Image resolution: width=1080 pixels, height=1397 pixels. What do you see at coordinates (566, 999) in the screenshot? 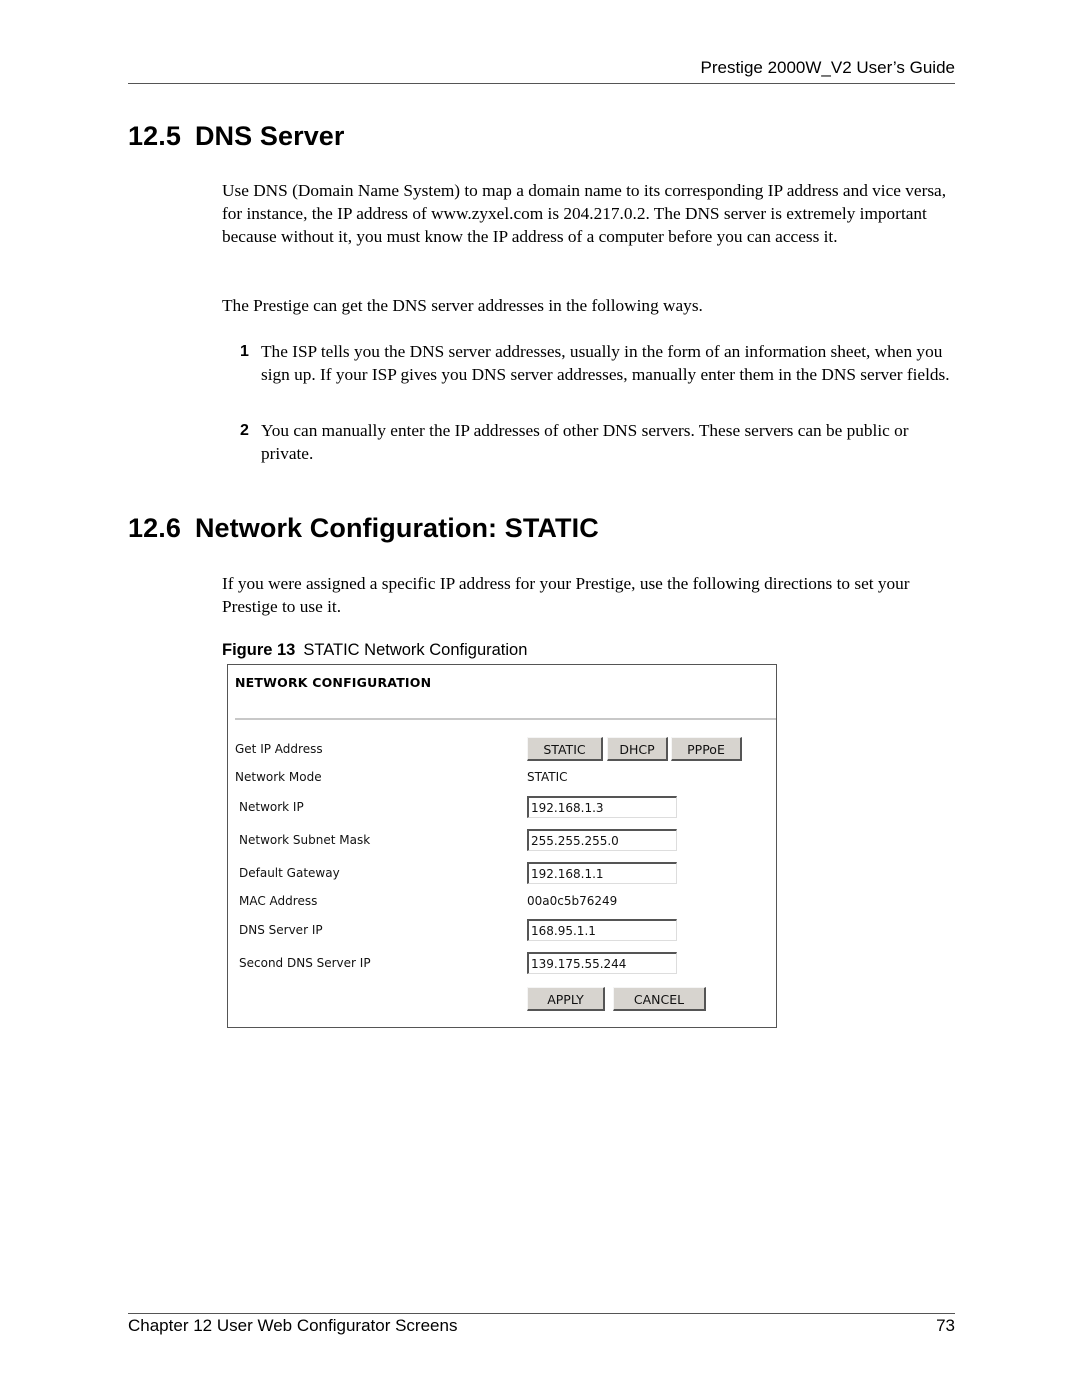
I see `apply-button: APPLY` at bounding box center [566, 999].